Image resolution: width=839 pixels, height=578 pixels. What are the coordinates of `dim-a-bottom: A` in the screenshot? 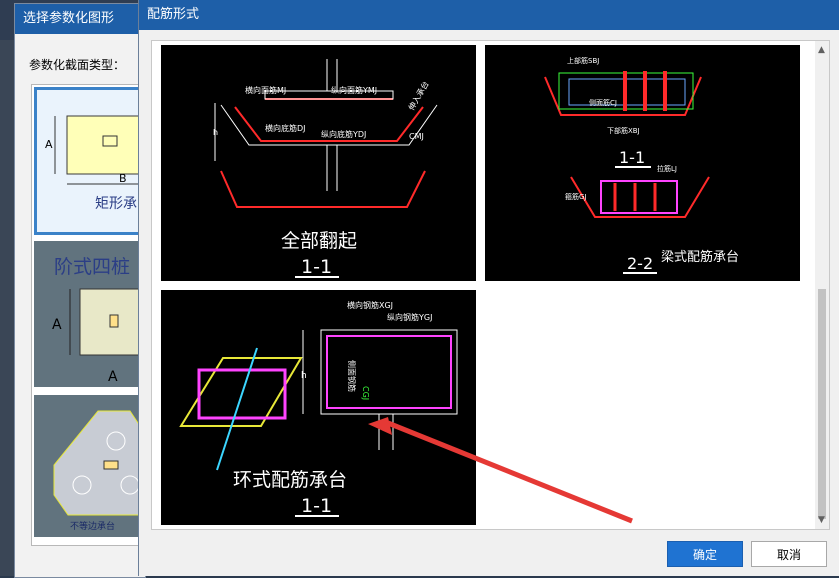 It's located at (113, 377).